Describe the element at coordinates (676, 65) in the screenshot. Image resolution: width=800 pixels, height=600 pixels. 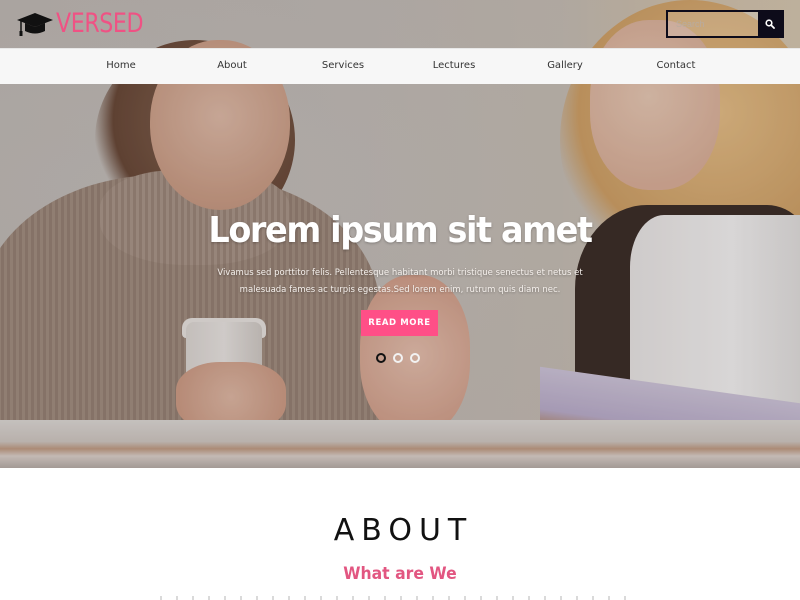
I see `nav-item-contact: Contact` at that location.